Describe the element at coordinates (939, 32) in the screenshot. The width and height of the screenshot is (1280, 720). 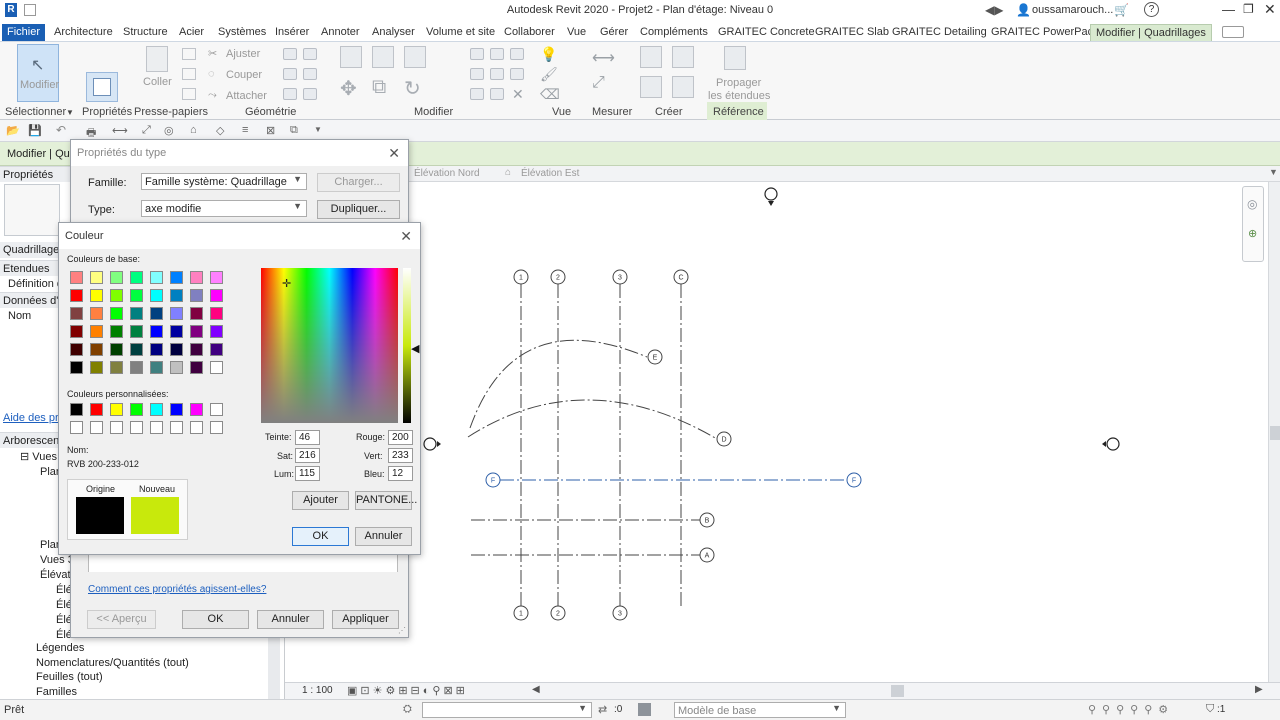
I see `tab-graitec-detailing: GRAITEC Detailing` at that location.